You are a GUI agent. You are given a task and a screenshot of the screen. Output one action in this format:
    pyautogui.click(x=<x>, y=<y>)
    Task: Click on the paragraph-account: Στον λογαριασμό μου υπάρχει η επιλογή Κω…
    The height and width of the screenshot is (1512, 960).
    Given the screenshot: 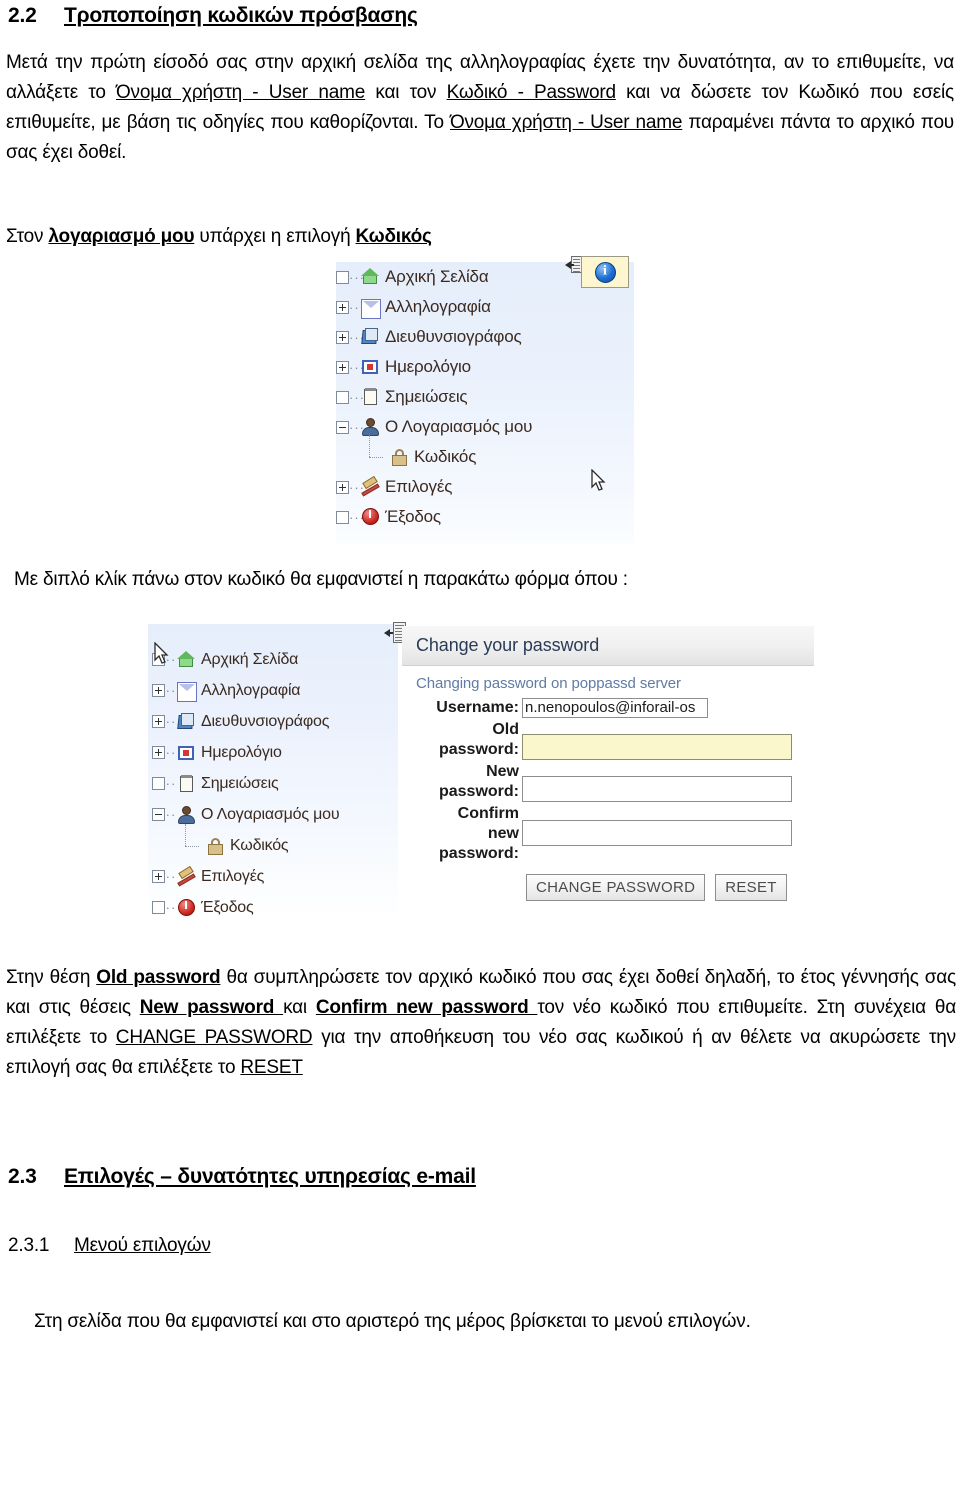 What is the action you would take?
    pyautogui.click(x=480, y=237)
    